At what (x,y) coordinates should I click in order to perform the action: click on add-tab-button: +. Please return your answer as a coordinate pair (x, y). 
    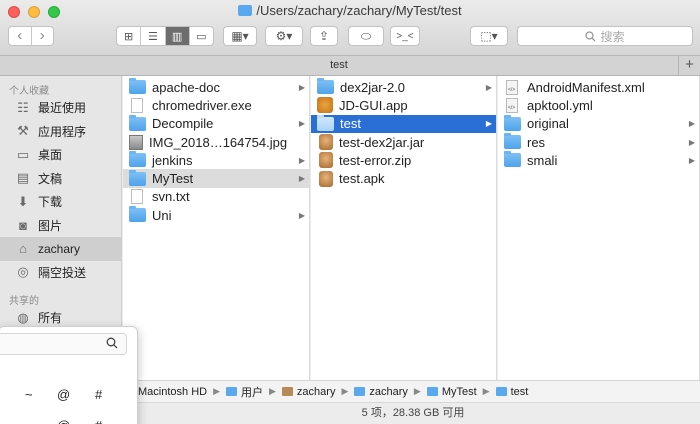
    Looking at the image, I should click on (689, 65).